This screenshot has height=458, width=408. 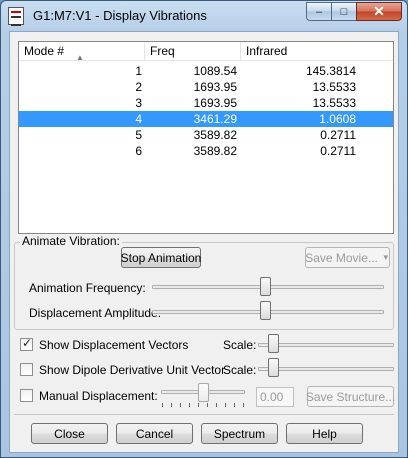 I want to click on cell-freq: 1089.54, so click(x=215, y=71).